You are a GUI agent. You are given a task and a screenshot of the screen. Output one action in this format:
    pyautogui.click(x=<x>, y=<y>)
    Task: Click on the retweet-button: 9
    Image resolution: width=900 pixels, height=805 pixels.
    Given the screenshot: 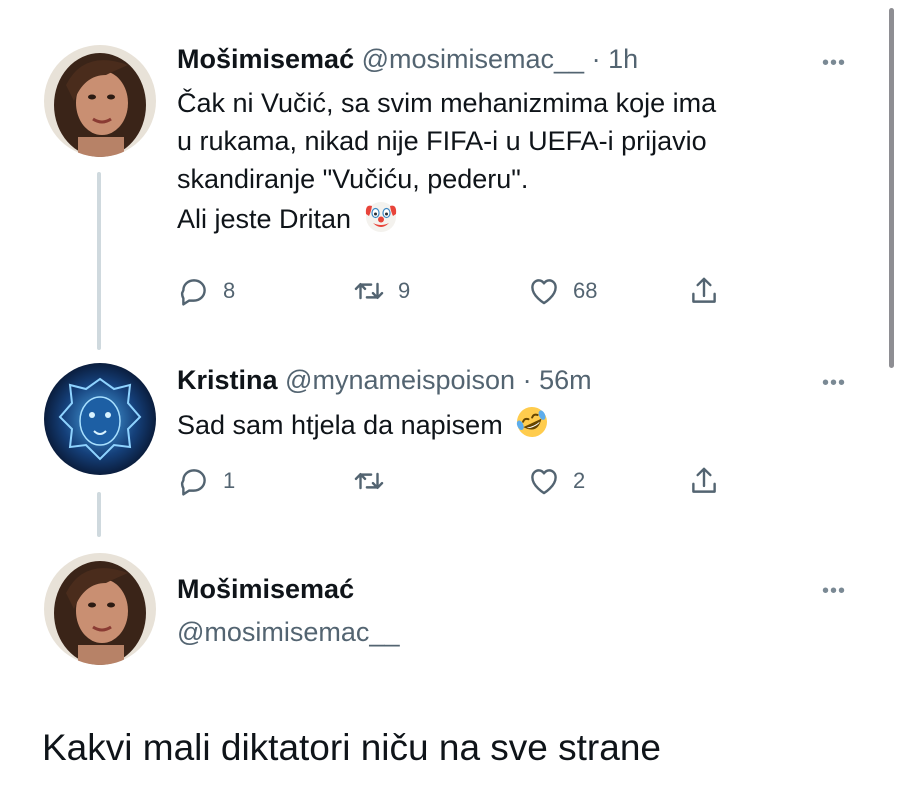 What is the action you would take?
    pyautogui.click(x=439, y=291)
    